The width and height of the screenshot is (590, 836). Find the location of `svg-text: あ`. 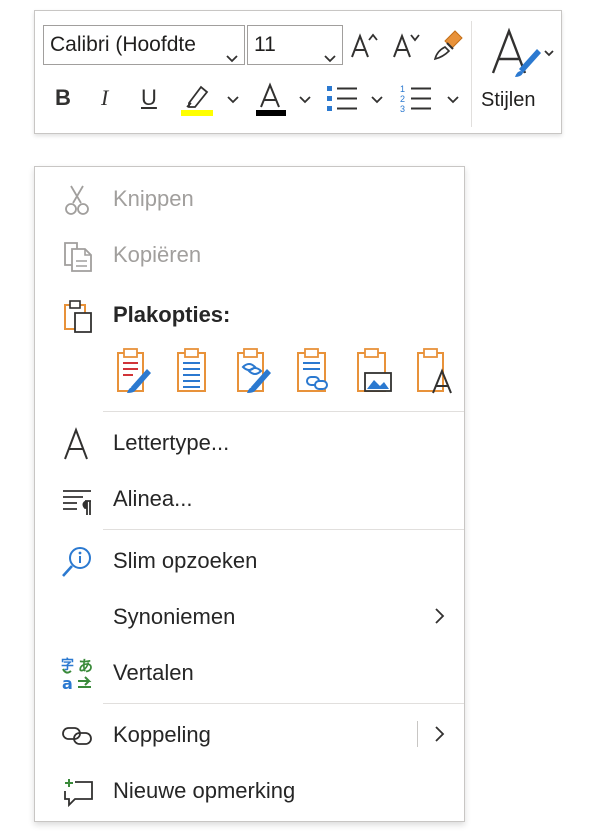

svg-text: あ is located at coordinates (85, 666).